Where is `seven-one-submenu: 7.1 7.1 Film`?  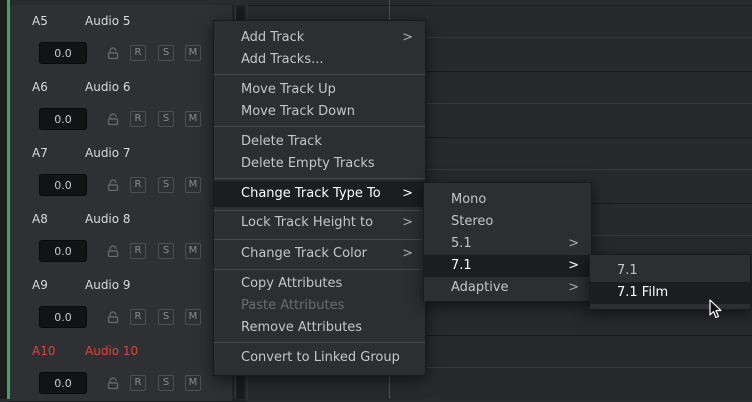
seven-one-submenu: 7.1 7.1 Film is located at coordinates (670, 282).